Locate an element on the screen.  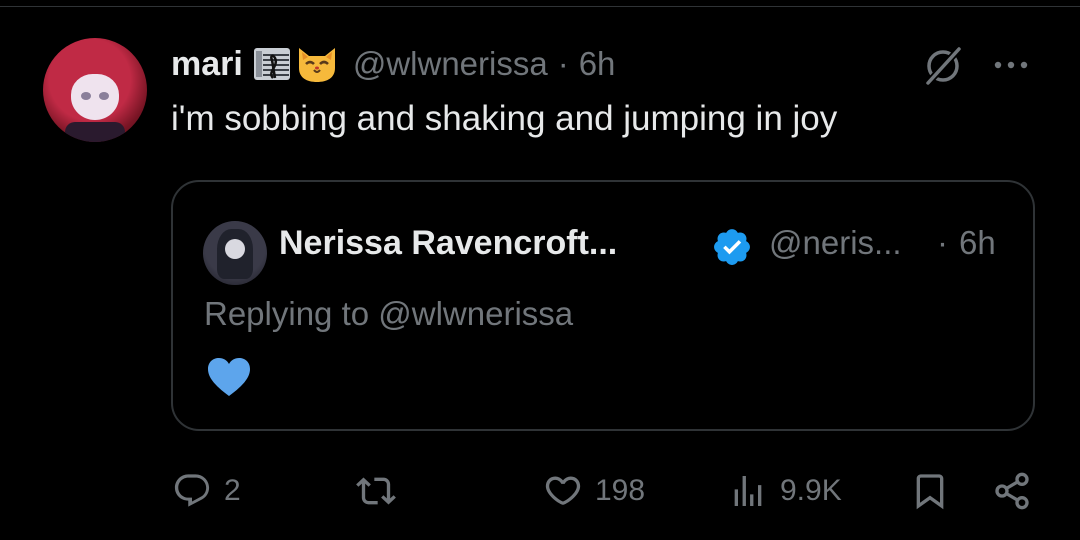
author-name: mari is located at coordinates (207, 64).